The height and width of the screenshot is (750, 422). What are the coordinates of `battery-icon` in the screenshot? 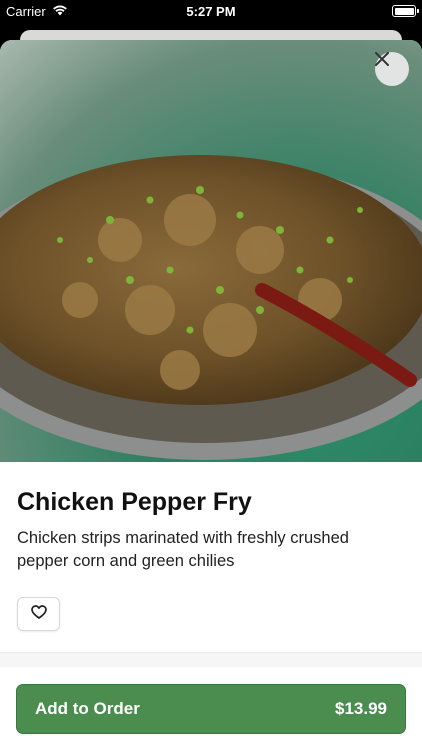 It's located at (405, 11).